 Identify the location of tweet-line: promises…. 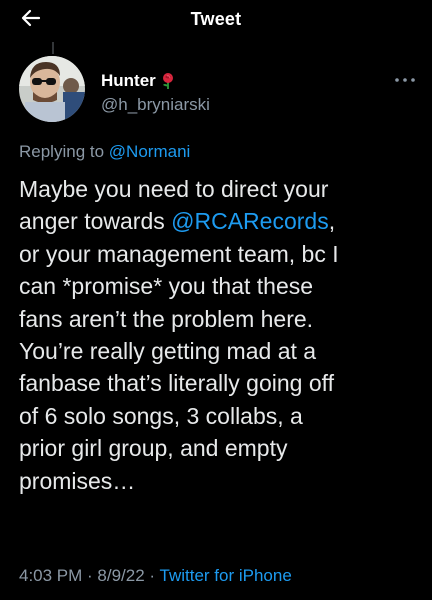
(77, 480).